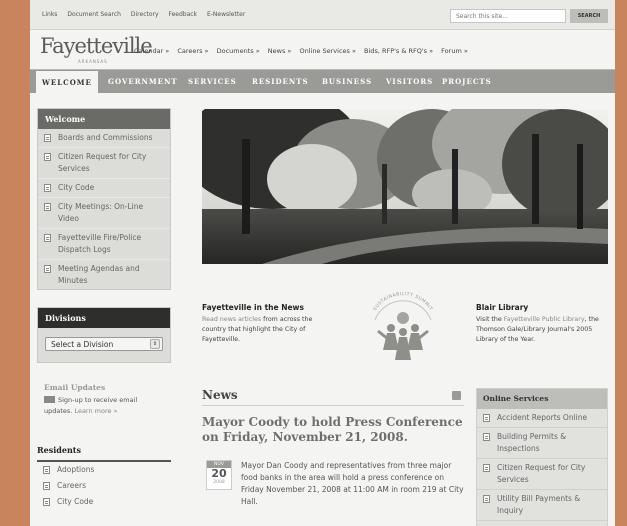  What do you see at coordinates (544, 319) in the screenshot?
I see `public-library-link: Fayetteville Public Library` at bounding box center [544, 319].